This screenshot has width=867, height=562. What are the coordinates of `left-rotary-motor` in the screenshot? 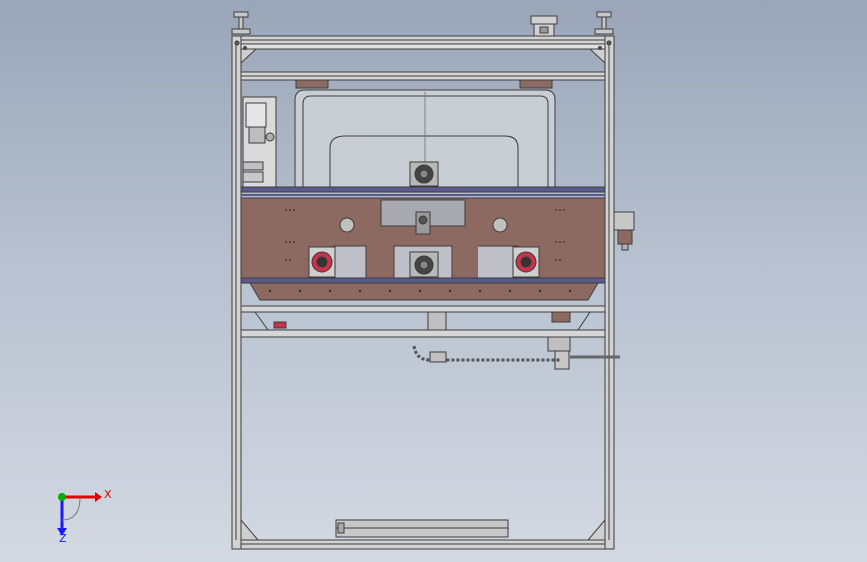 It's located at (322, 262).